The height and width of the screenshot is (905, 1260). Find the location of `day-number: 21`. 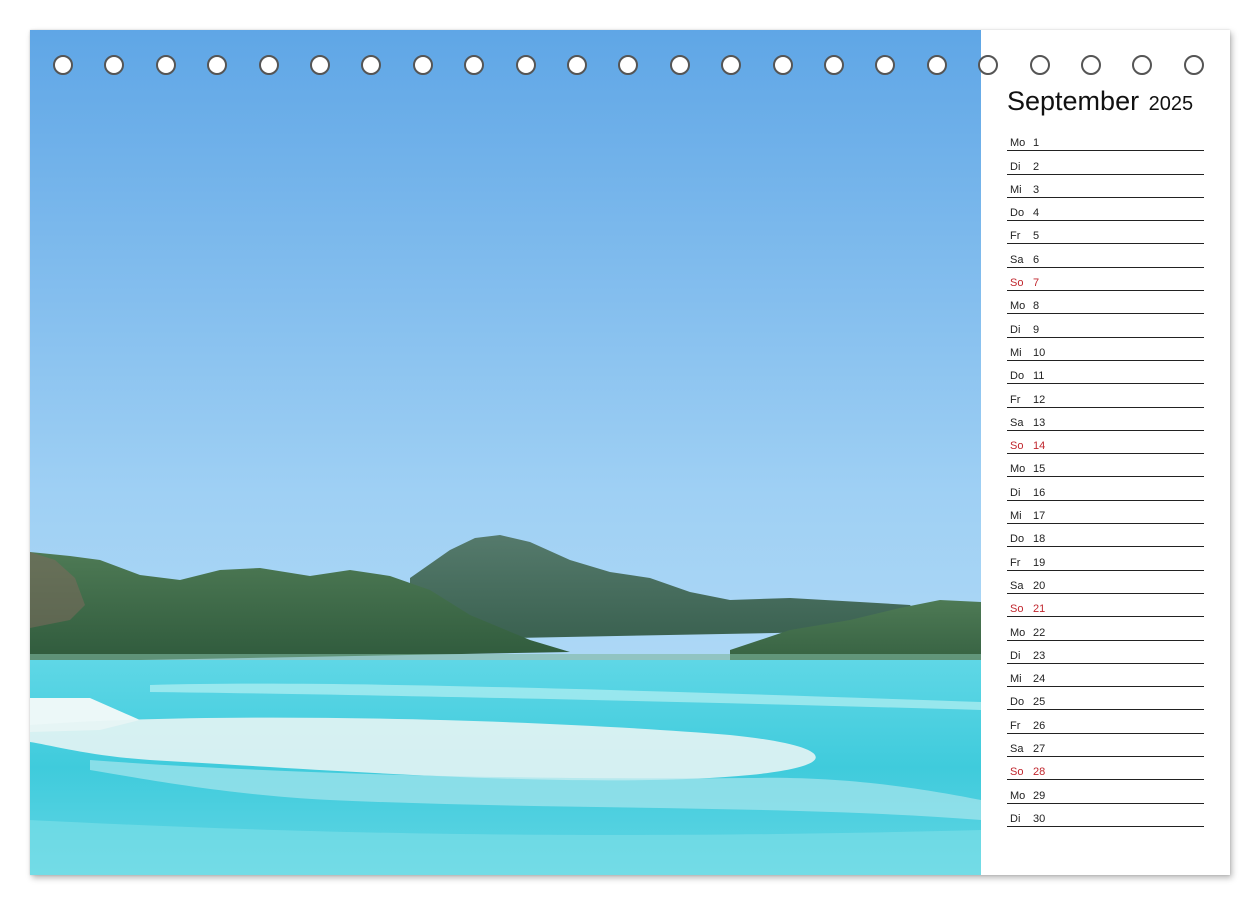

day-number: 21 is located at coordinates (1039, 609).